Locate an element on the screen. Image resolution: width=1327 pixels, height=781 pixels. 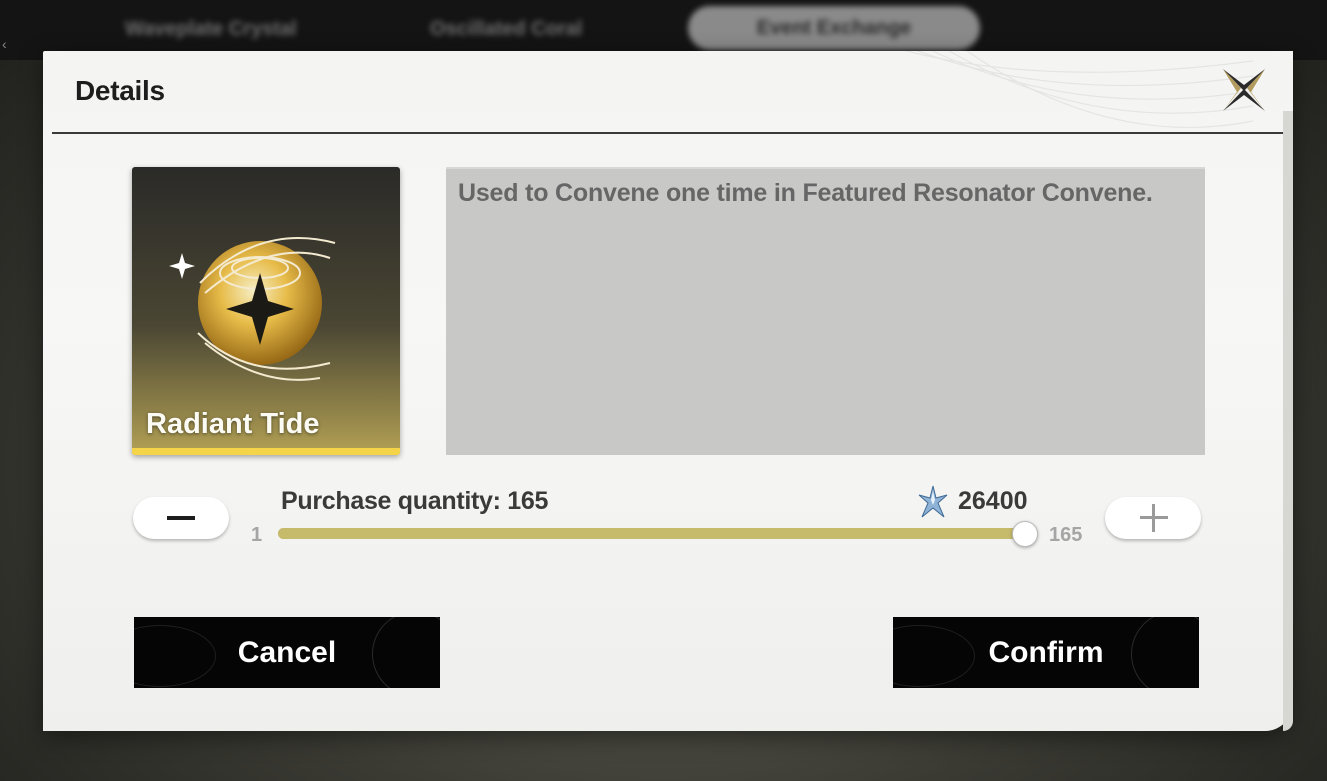
dialog-edge is located at coordinates (1288, 421).